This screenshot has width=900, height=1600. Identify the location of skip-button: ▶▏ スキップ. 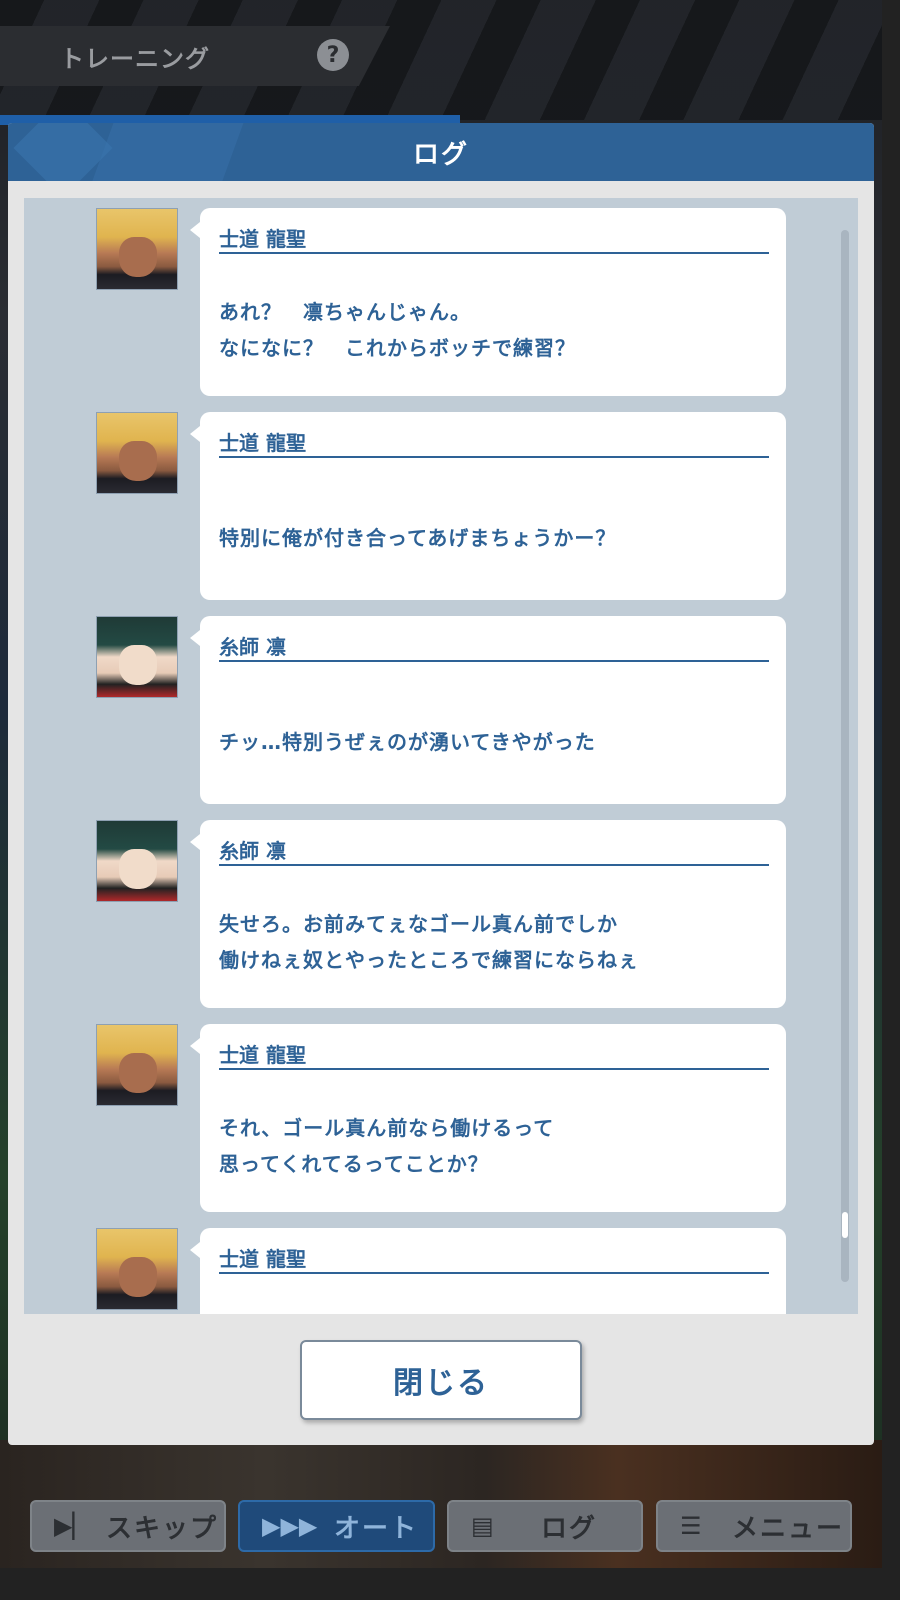
(128, 1526).